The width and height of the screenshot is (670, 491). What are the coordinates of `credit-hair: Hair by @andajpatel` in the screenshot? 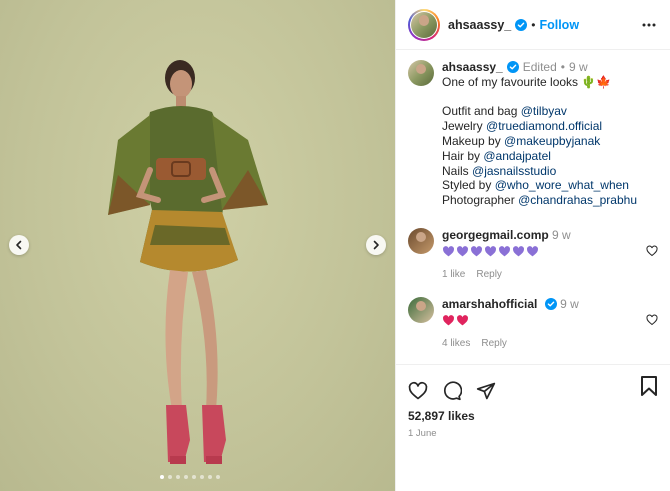 It's located at (496, 155).